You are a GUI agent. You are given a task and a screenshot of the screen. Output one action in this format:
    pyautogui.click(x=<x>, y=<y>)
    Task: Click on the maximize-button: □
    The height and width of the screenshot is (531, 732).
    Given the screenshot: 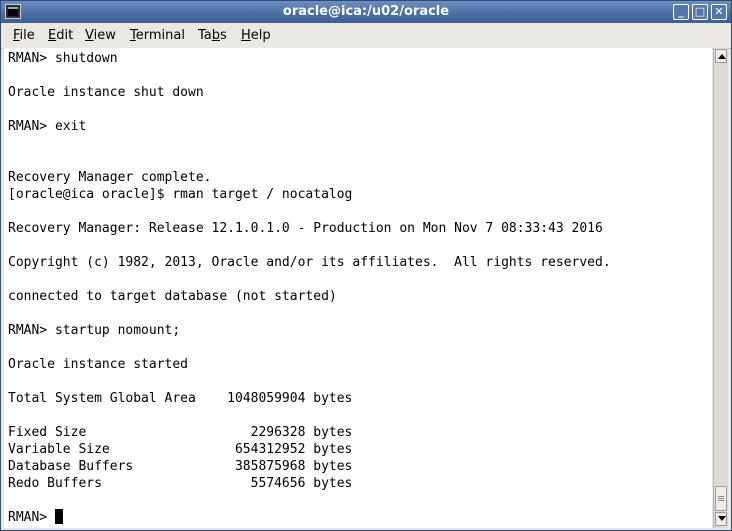 What is the action you would take?
    pyautogui.click(x=700, y=12)
    